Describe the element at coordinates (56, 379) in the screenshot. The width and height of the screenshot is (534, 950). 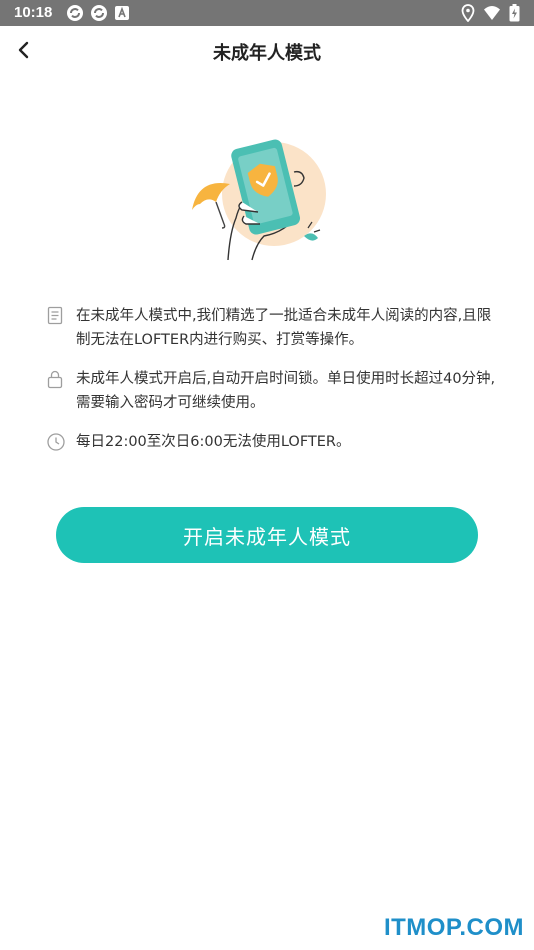
I see `lock-icon` at that location.